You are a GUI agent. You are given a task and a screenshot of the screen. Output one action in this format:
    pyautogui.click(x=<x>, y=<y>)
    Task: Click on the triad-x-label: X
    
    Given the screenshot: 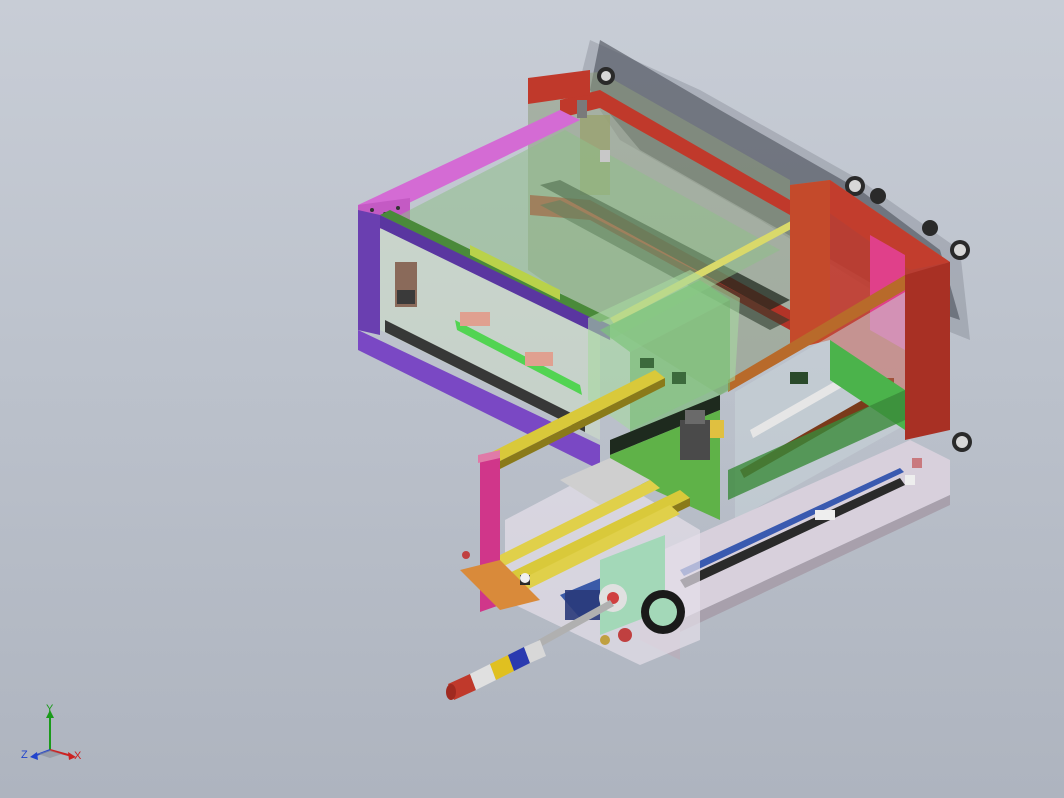 What is the action you would take?
    pyautogui.click(x=78, y=756)
    